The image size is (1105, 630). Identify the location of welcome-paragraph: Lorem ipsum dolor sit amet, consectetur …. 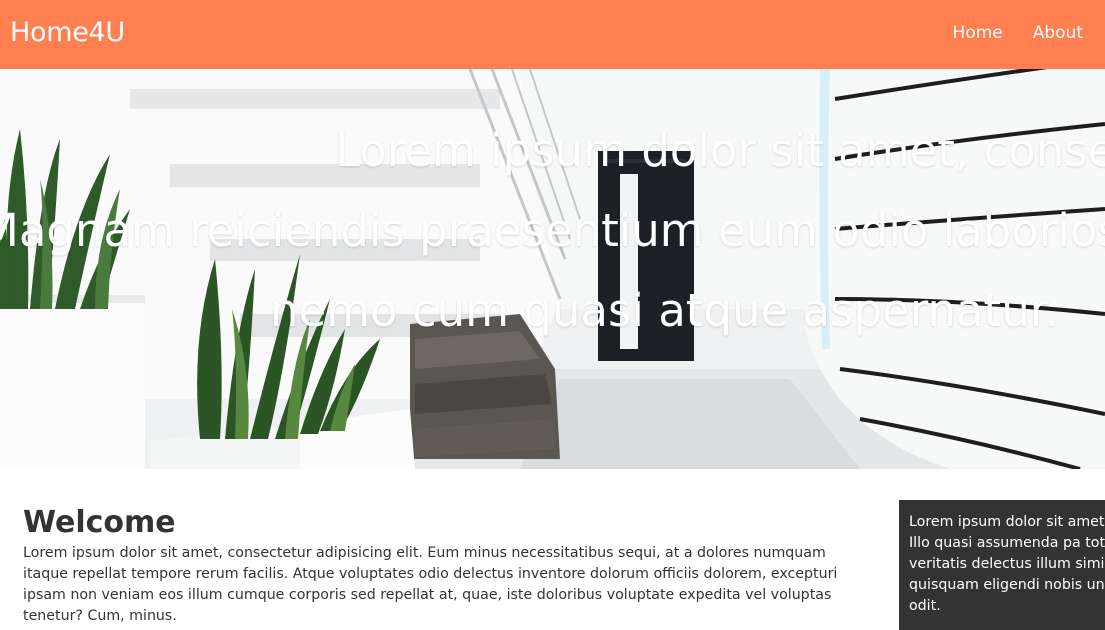
(430, 584).